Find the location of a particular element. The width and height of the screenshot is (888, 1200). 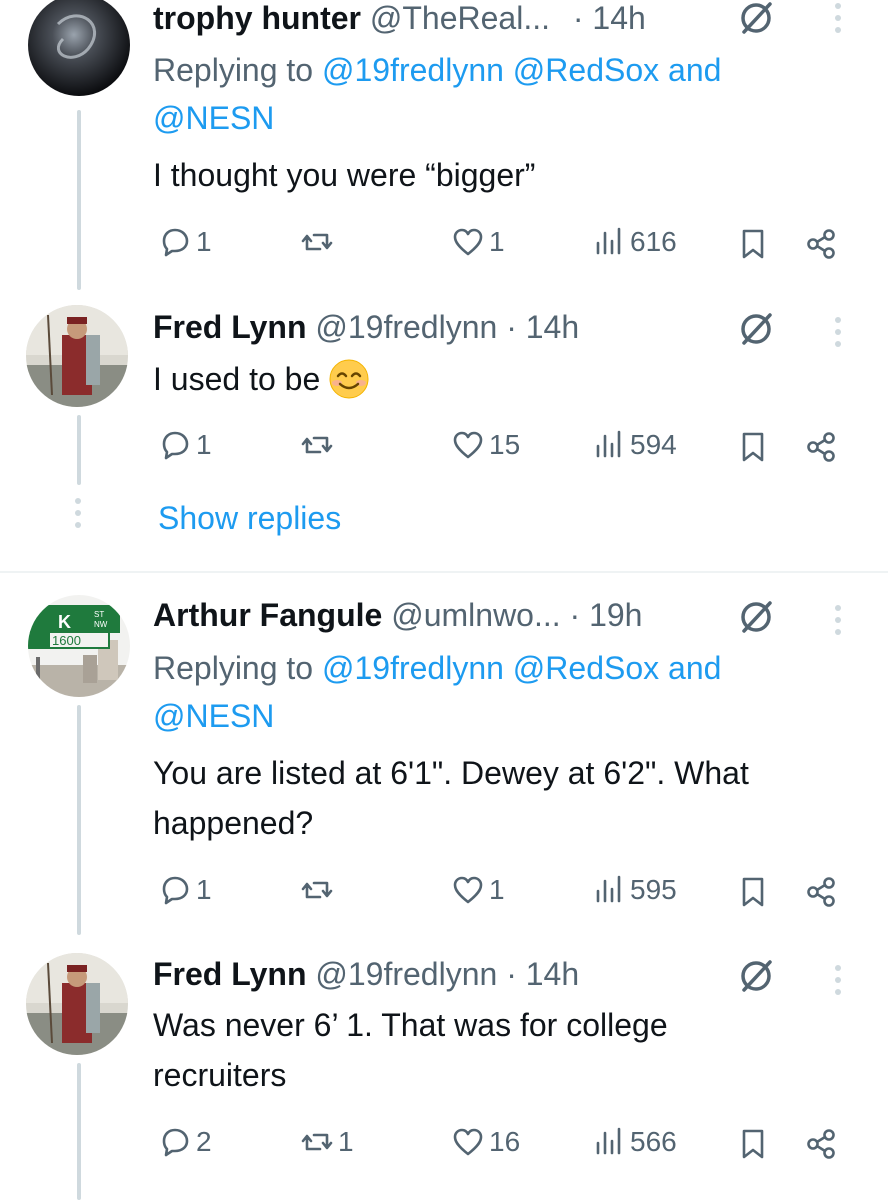

views-button: 566 is located at coordinates (634, 1142).